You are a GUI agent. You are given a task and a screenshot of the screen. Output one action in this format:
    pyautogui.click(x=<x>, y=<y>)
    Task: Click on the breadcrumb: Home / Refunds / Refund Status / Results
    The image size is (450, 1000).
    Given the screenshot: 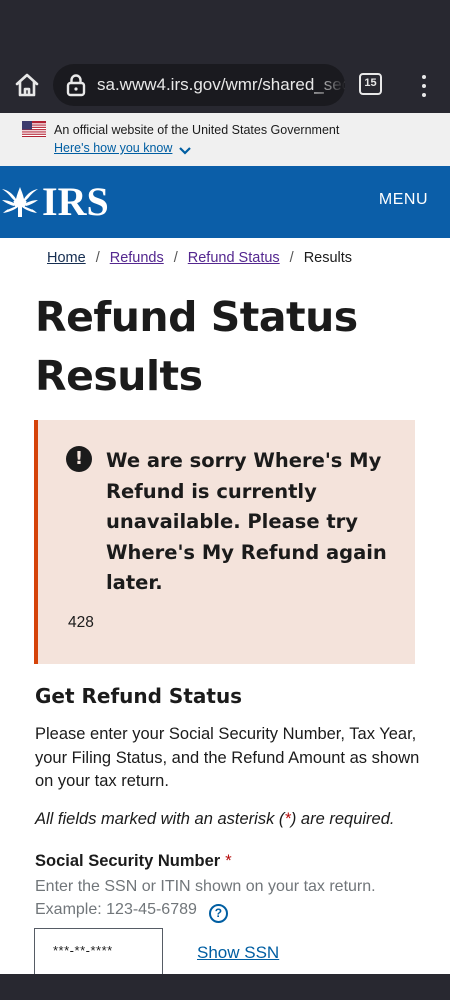 What is the action you would take?
    pyautogui.click(x=199, y=258)
    